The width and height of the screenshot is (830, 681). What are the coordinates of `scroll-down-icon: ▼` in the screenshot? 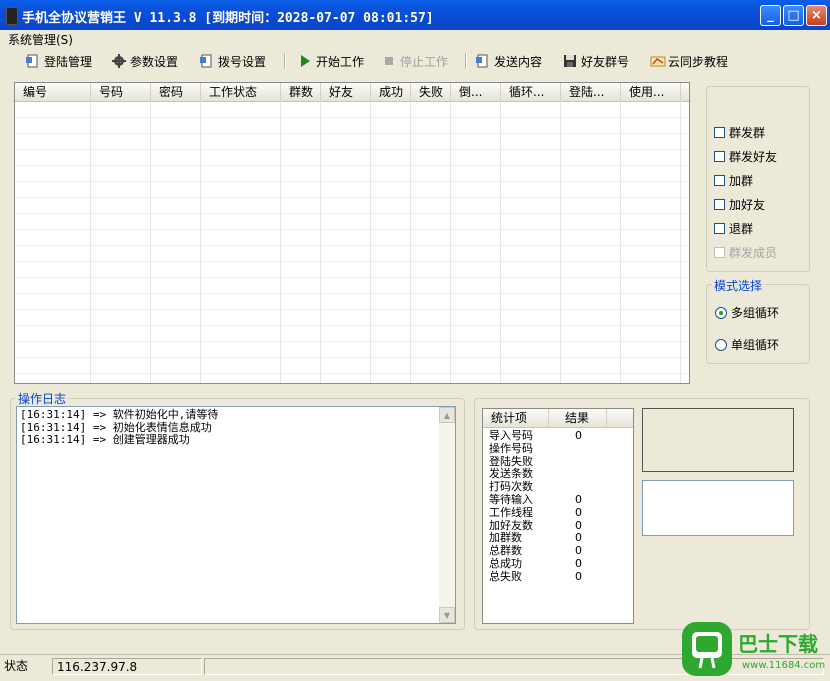 It's located at (447, 615).